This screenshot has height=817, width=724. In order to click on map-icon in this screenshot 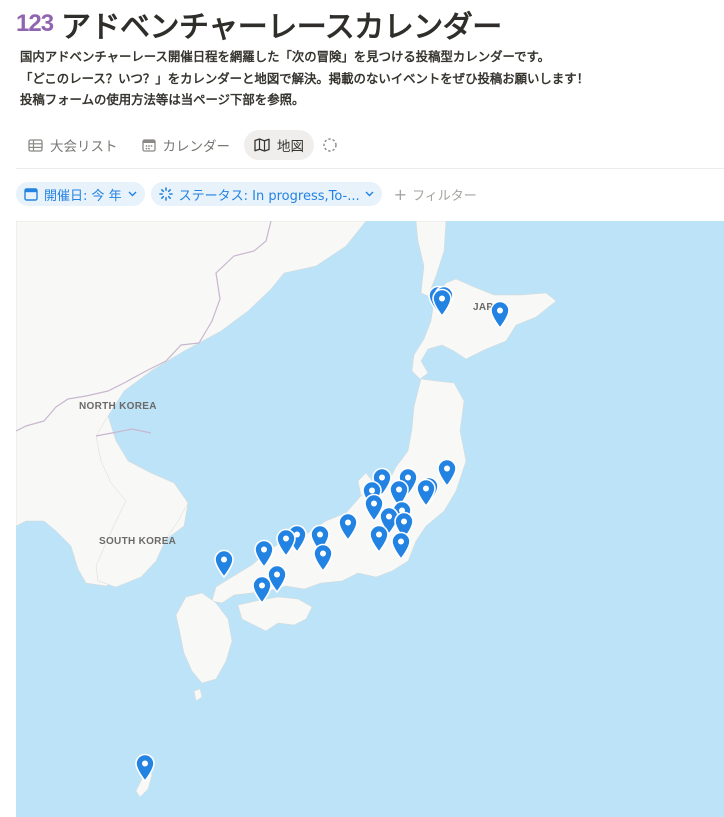, I will do `click(262, 145)`.